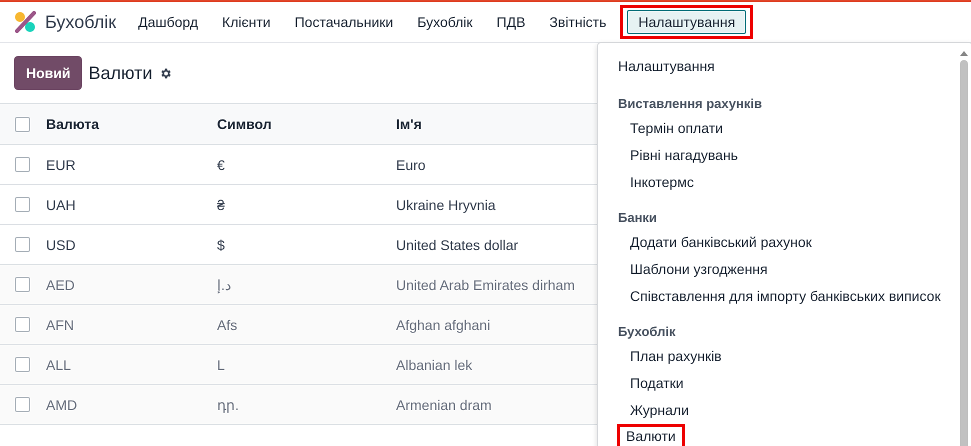 This screenshot has width=971, height=446. I want to click on menu-item: Податки, so click(641, 383).